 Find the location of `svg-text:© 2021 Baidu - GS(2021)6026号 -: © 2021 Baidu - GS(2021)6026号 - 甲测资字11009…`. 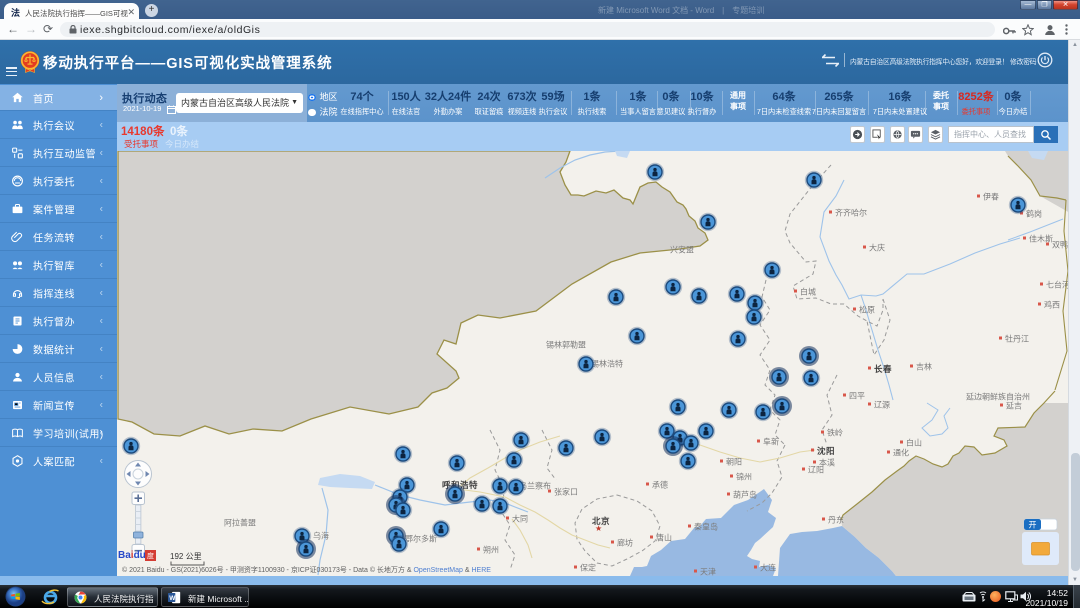

svg-text:© 2021 Baidu - GS(2021)6026号 -: © 2021 Baidu - GS(2021)6026号 - 甲测资字11009… is located at coordinates (306, 569).